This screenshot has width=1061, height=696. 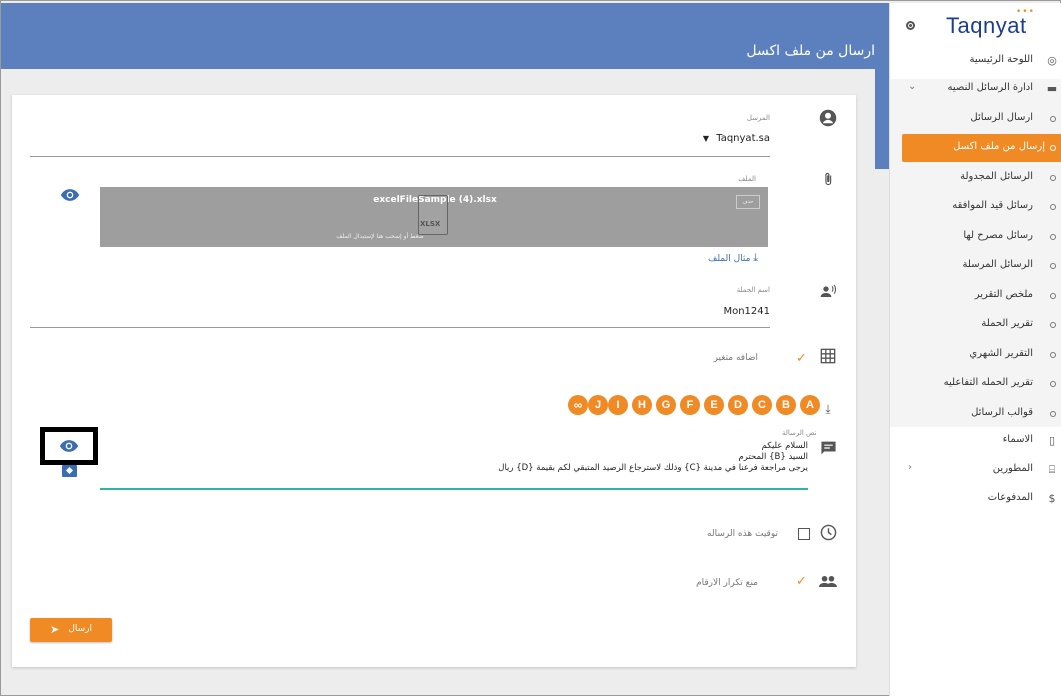 I want to click on book-icon: ▯, so click(x=1052, y=440).